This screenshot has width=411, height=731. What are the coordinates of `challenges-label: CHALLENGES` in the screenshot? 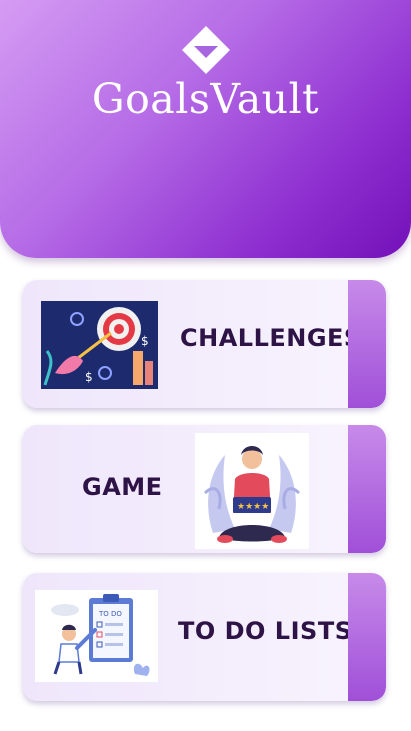 It's located at (271, 338).